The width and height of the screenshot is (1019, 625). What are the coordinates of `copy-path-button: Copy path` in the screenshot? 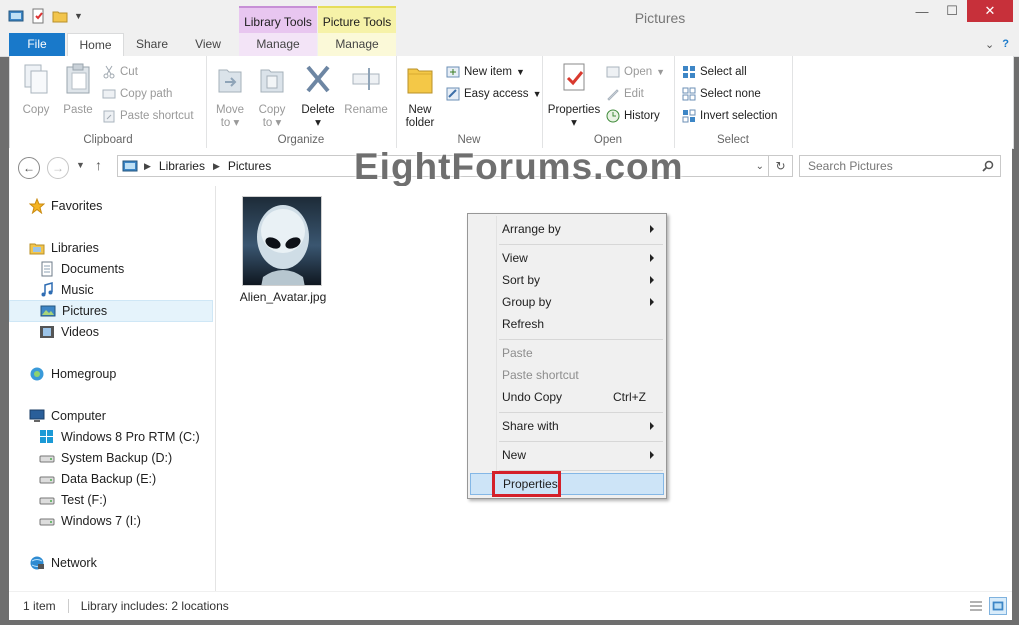 It's located at (137, 94).